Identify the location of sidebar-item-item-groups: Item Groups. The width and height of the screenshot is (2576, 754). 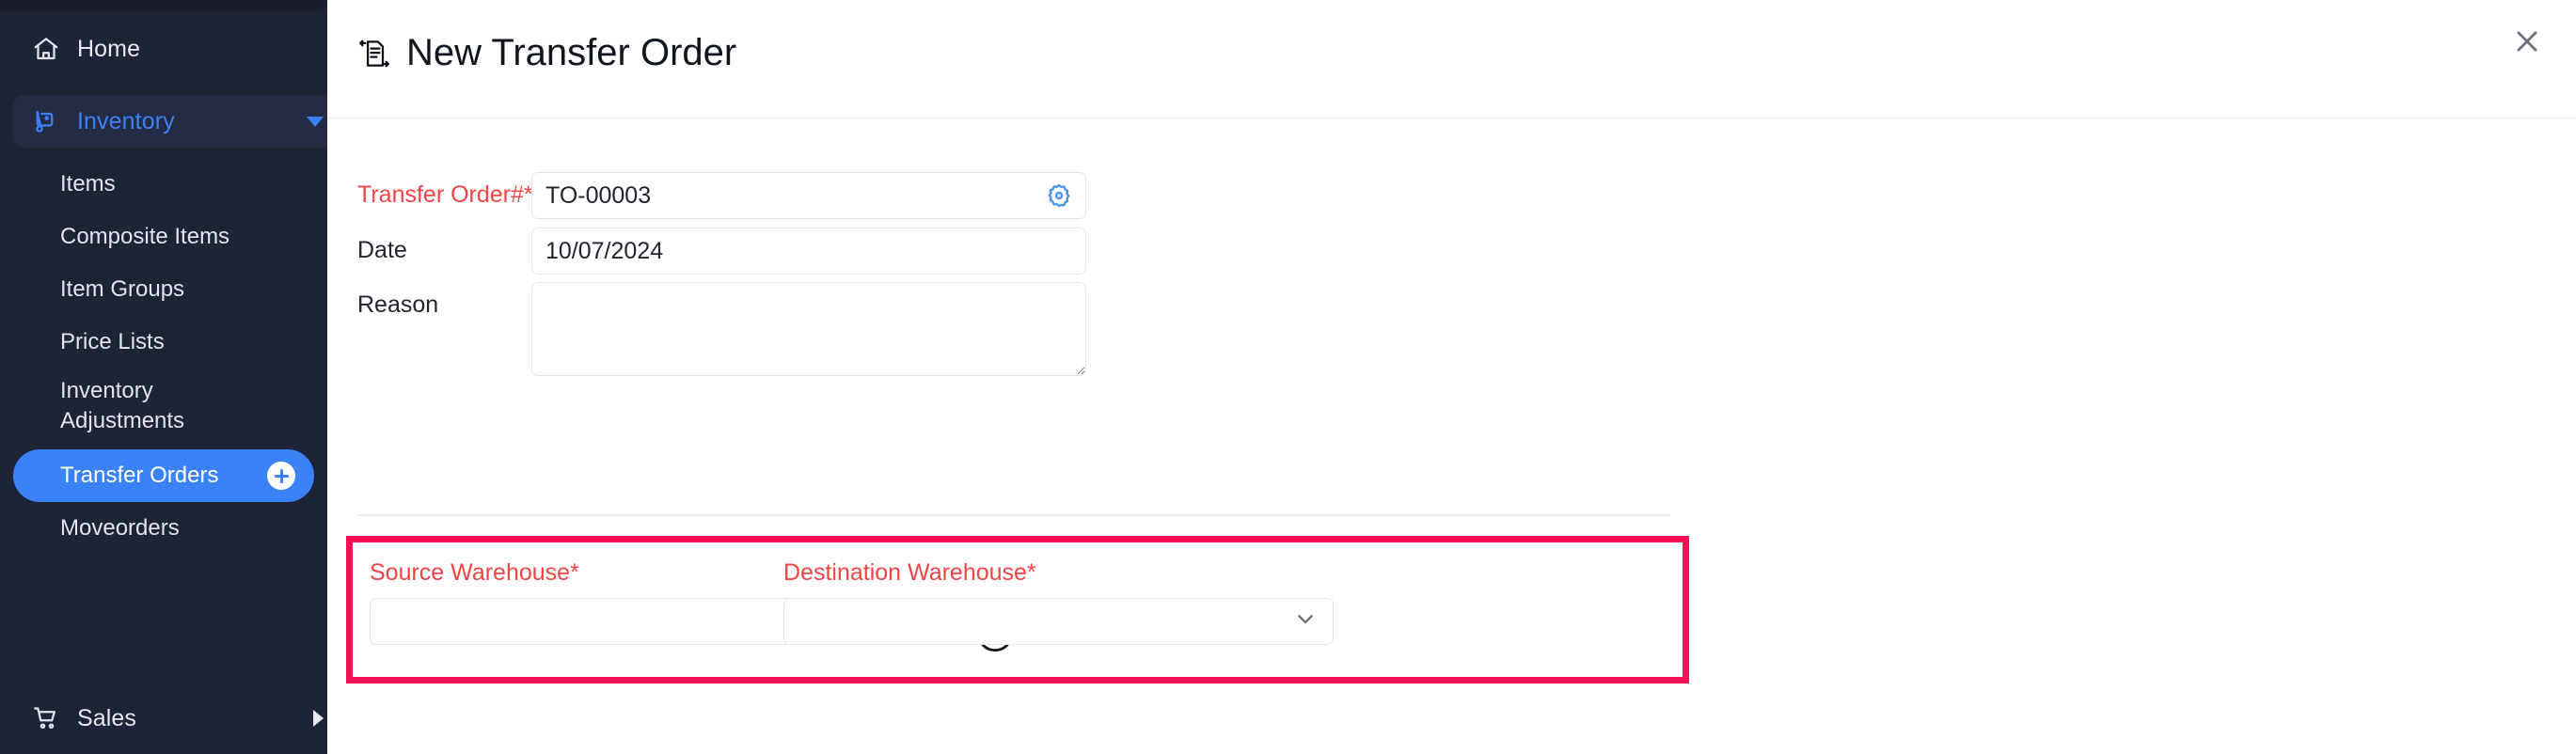
(163, 289).